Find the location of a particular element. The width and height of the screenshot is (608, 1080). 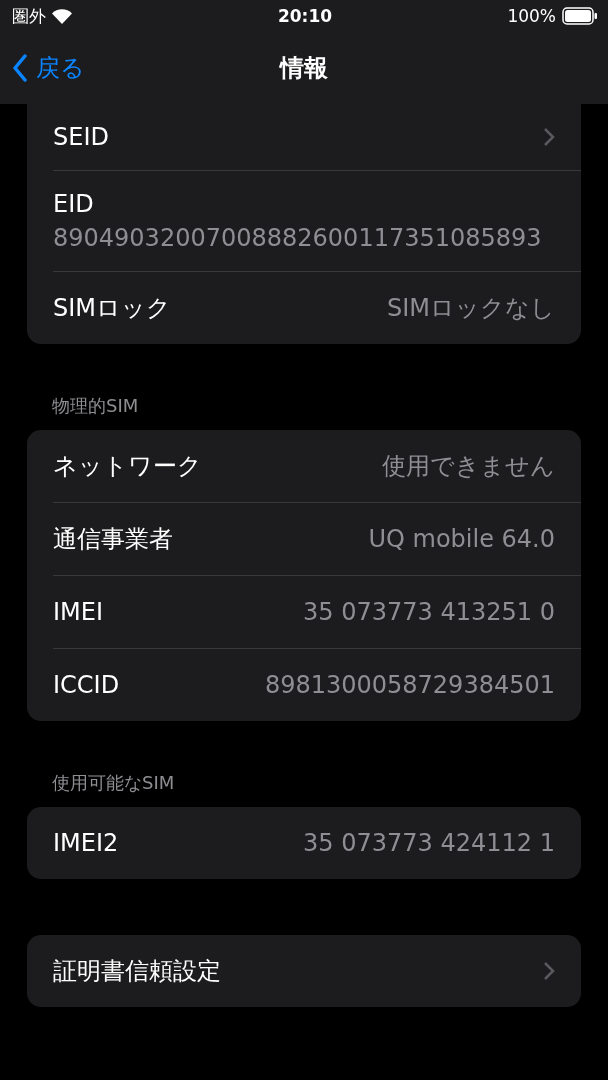

back-button: 戻る is located at coordinates (48, 68).